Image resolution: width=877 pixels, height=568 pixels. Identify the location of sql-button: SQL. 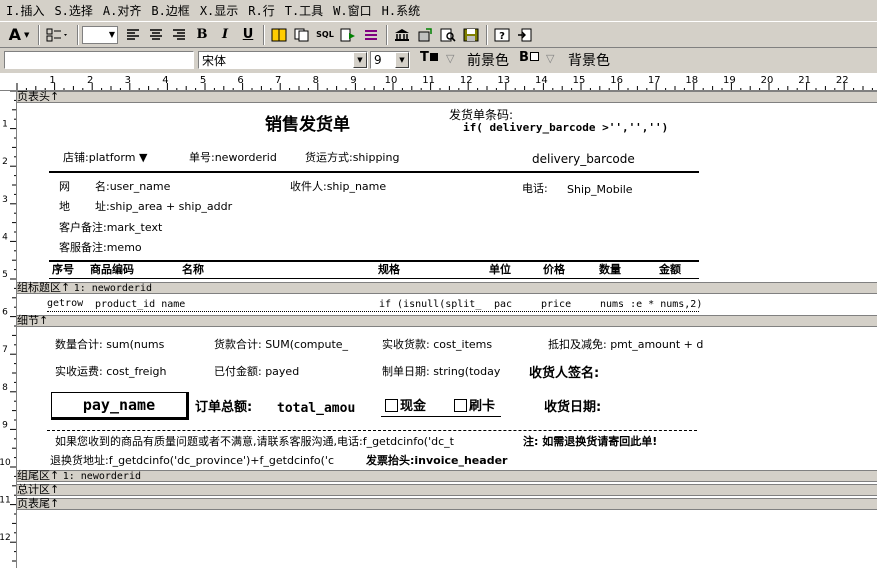
(325, 35).